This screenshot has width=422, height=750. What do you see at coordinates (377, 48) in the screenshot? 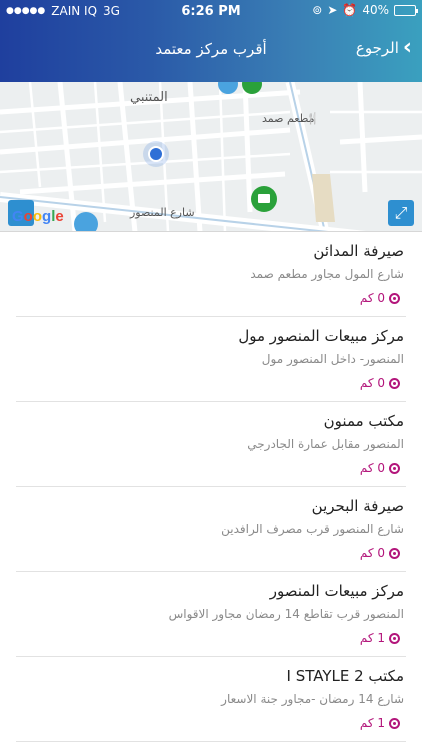
I see `back-label: الرجوع` at bounding box center [377, 48].